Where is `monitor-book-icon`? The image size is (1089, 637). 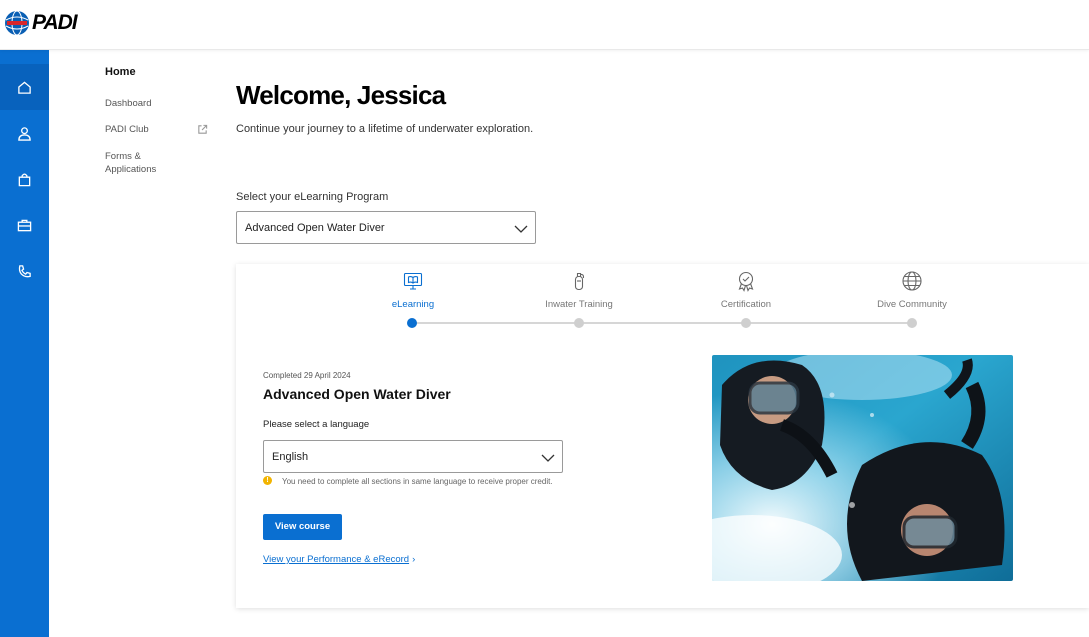 monitor-book-icon is located at coordinates (413, 281).